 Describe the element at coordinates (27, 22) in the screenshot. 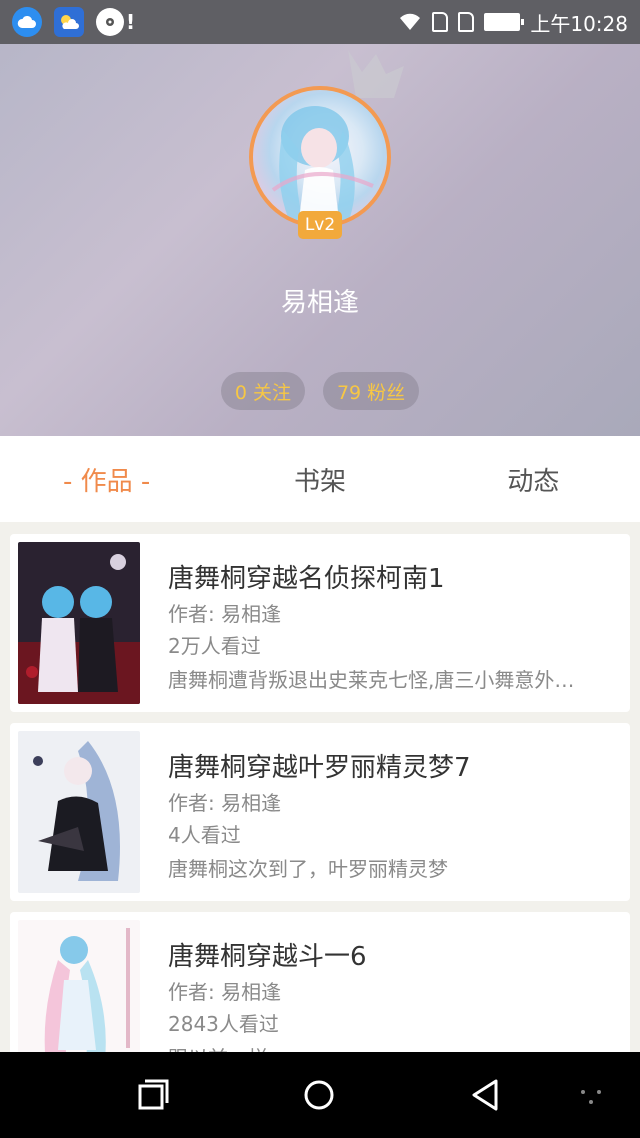

I see `cloud-app-icon` at that location.